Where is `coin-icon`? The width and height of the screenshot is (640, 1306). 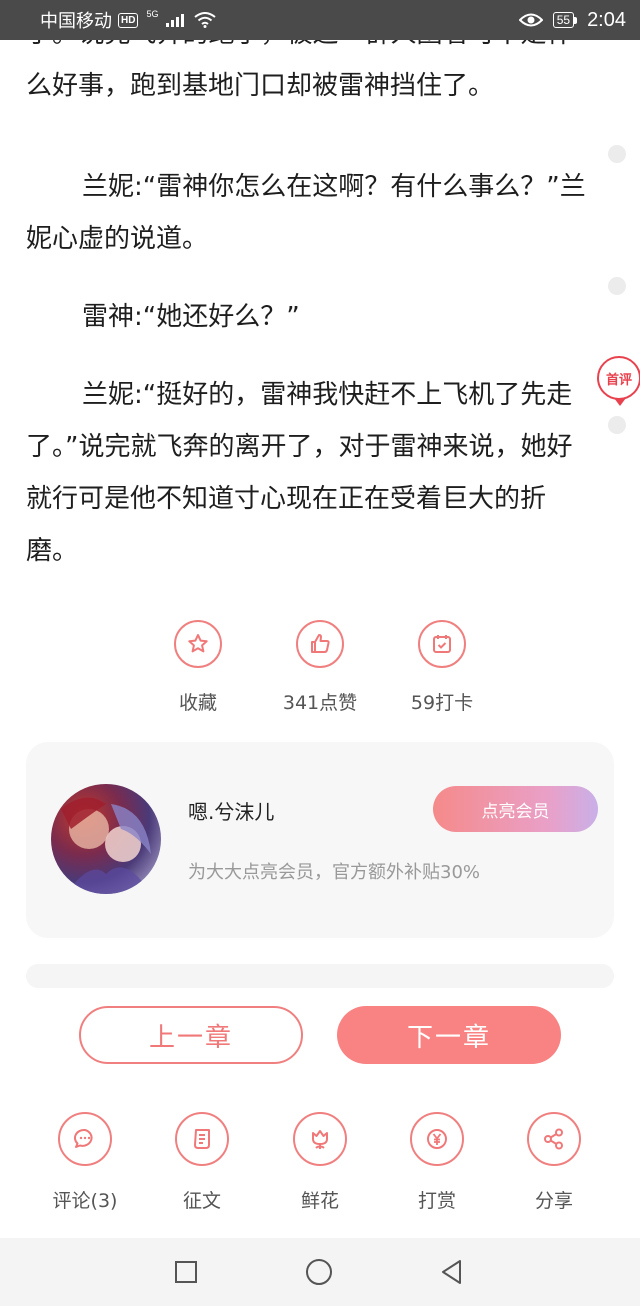
coin-icon is located at coordinates (437, 1139).